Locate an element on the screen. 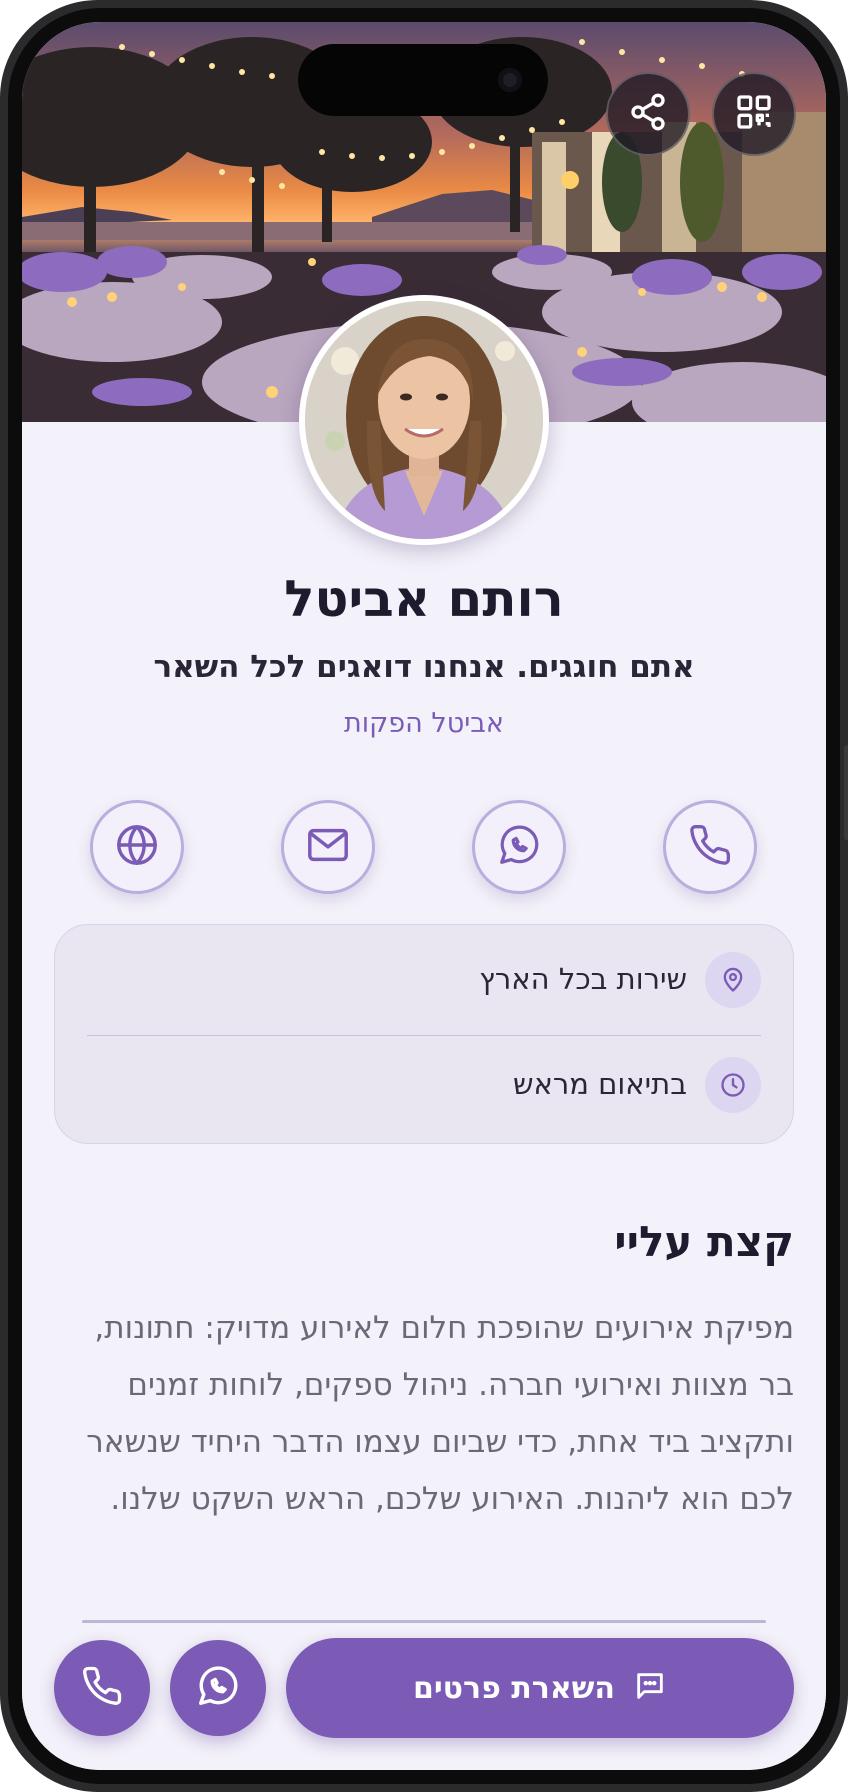 Image resolution: width=848 pixels, height=1792 pixels. qr-code-icon is located at coordinates (754, 114).